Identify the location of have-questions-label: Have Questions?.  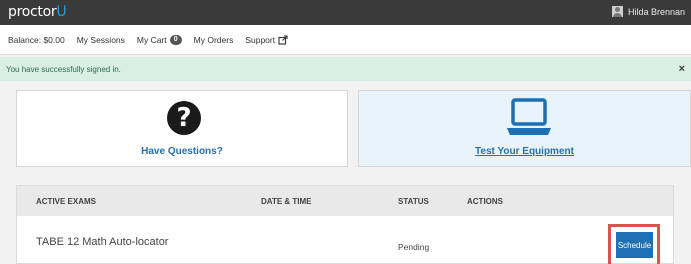
(182, 151).